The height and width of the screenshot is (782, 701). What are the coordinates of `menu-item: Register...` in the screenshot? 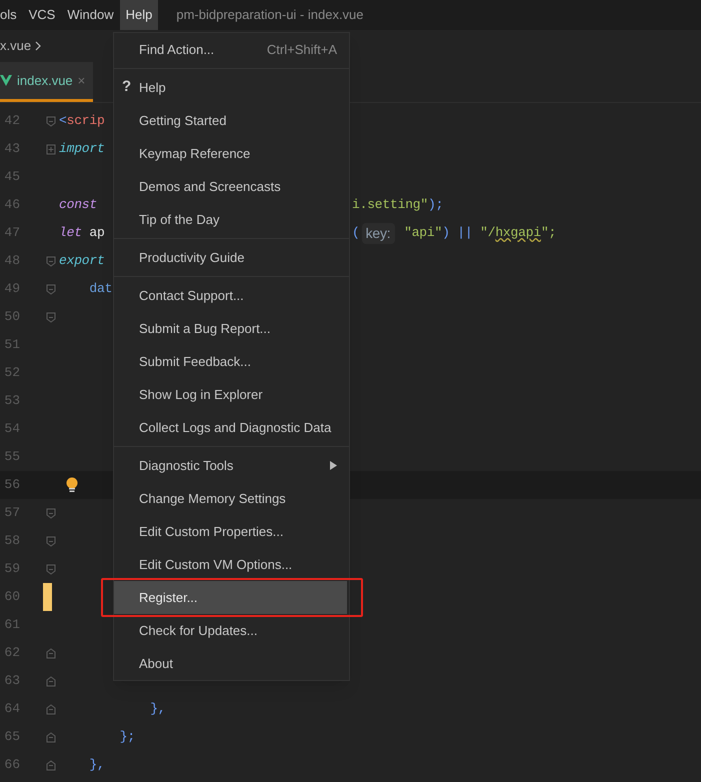 It's located at (230, 597).